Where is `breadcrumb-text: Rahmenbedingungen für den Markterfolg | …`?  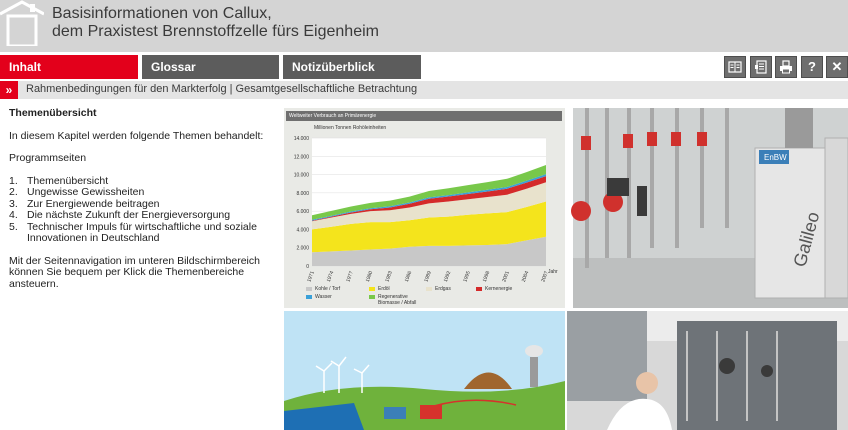 breadcrumb-text: Rahmenbedingungen für den Markterfolg | … is located at coordinates (222, 89).